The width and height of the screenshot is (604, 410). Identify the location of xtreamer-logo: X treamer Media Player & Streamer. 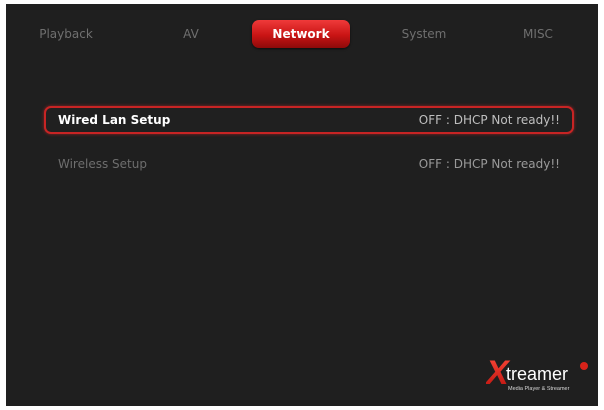
(537, 373).